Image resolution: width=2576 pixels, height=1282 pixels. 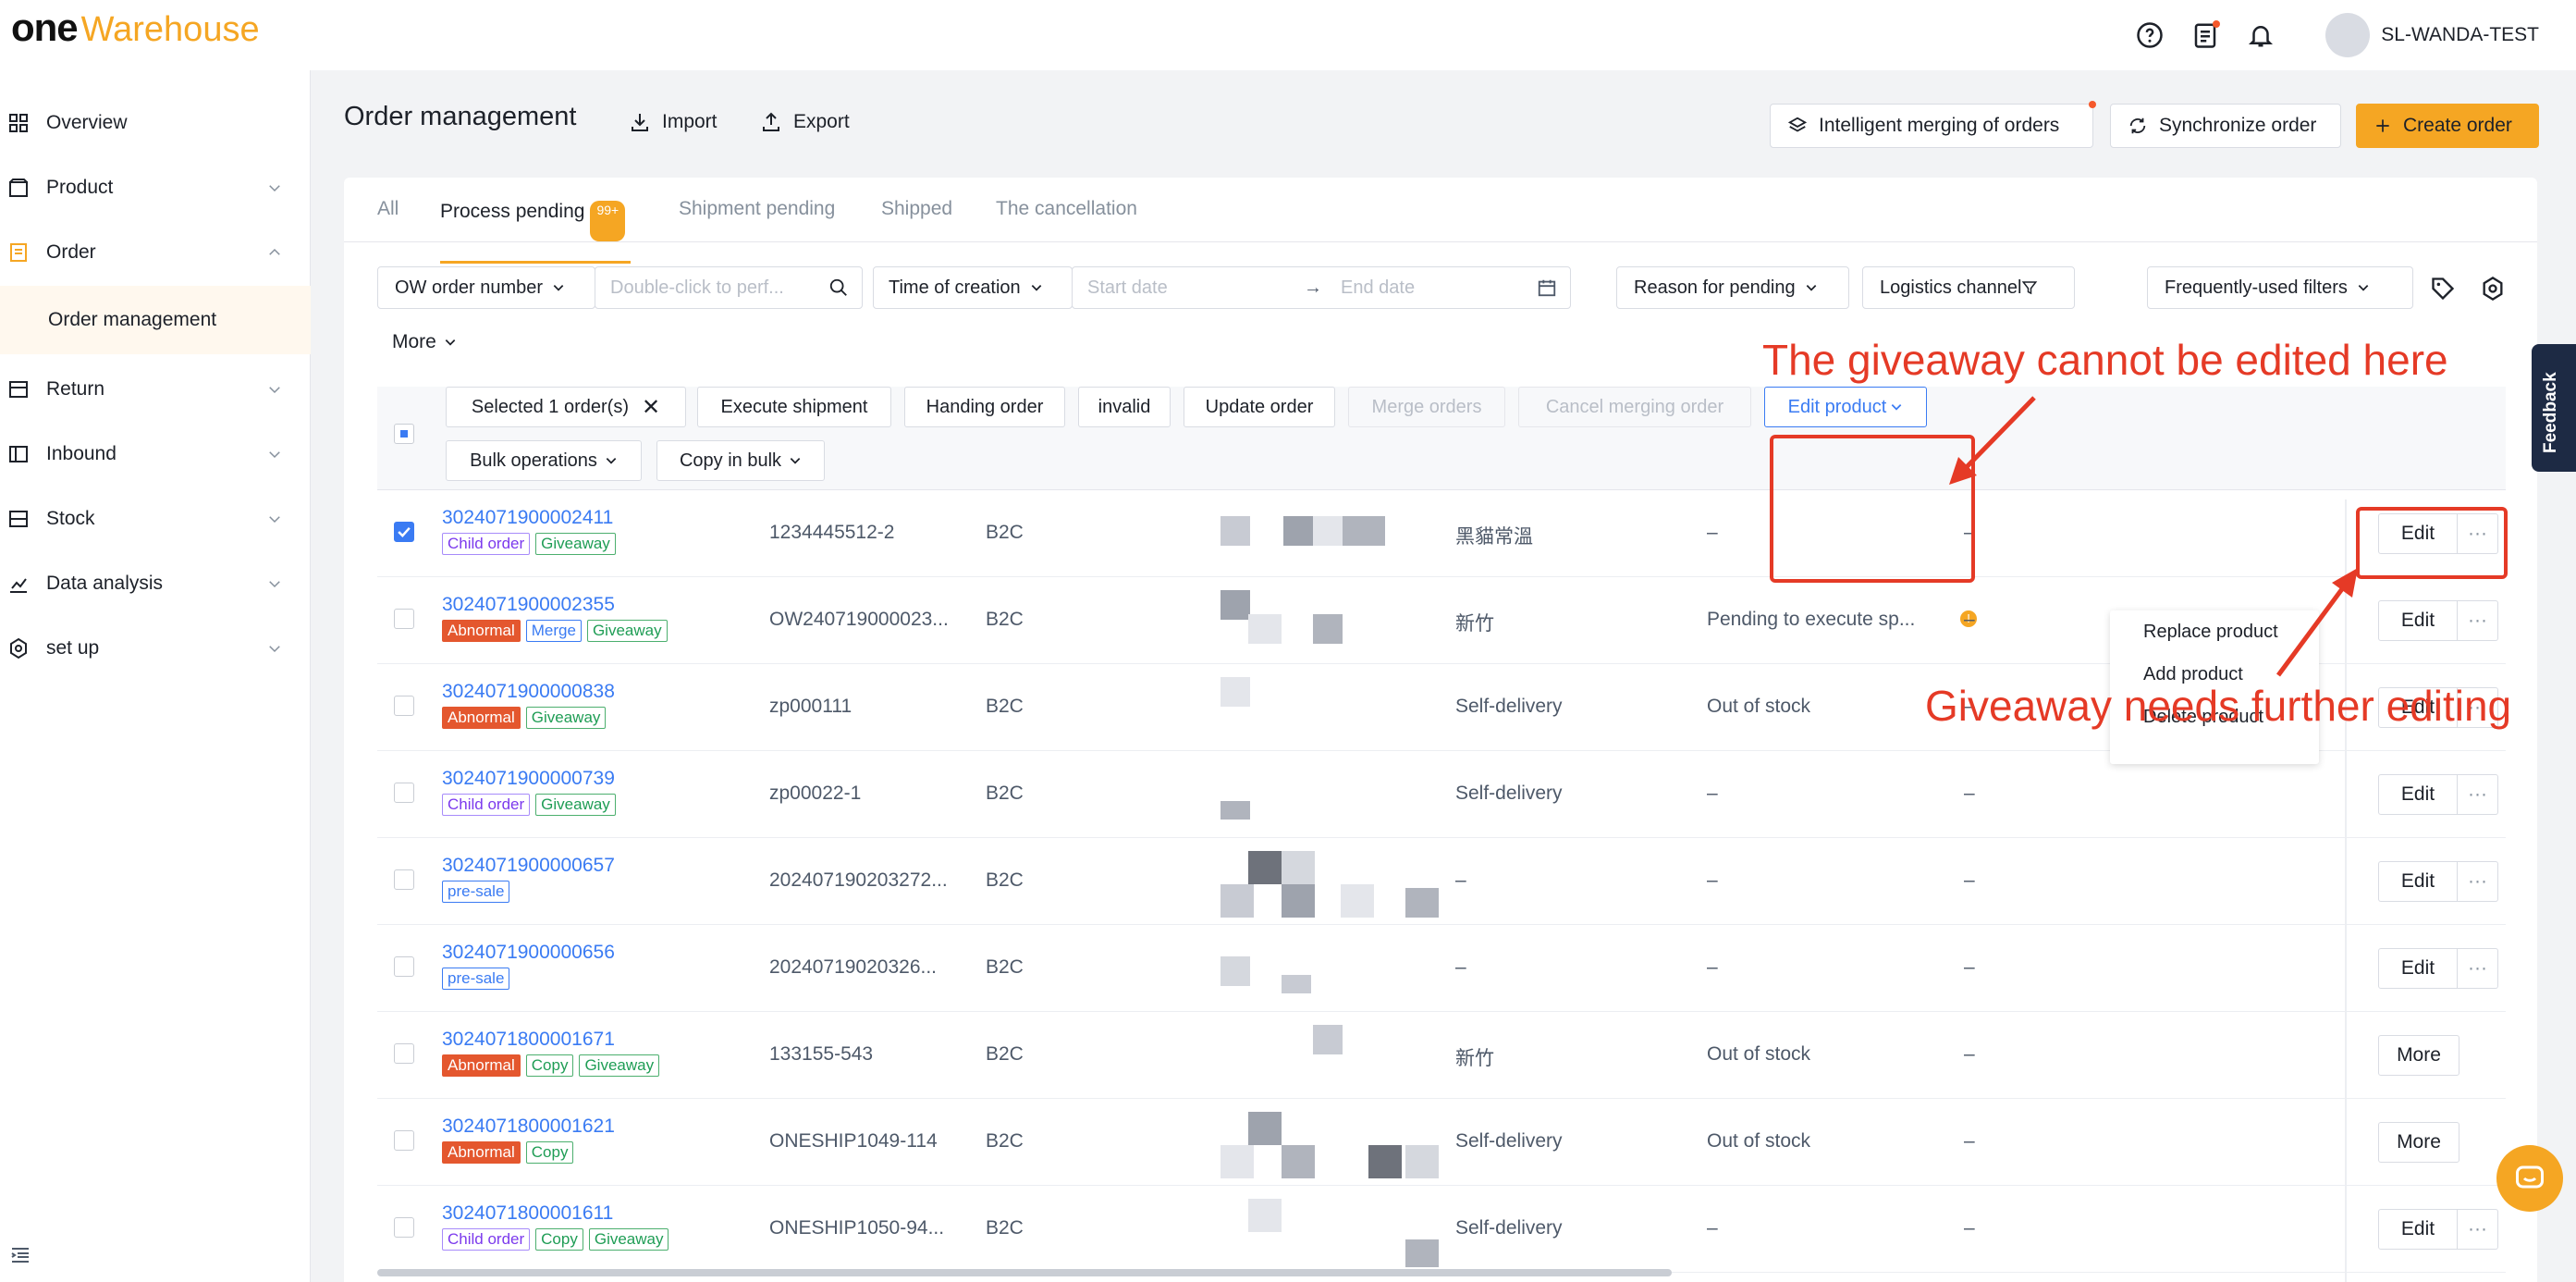 I want to click on bell-icon, so click(x=2260, y=35).